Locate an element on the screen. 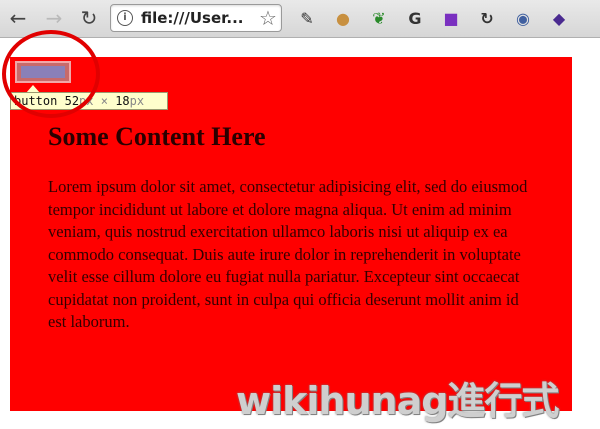  sync-icon: ↻ is located at coordinates (487, 18).